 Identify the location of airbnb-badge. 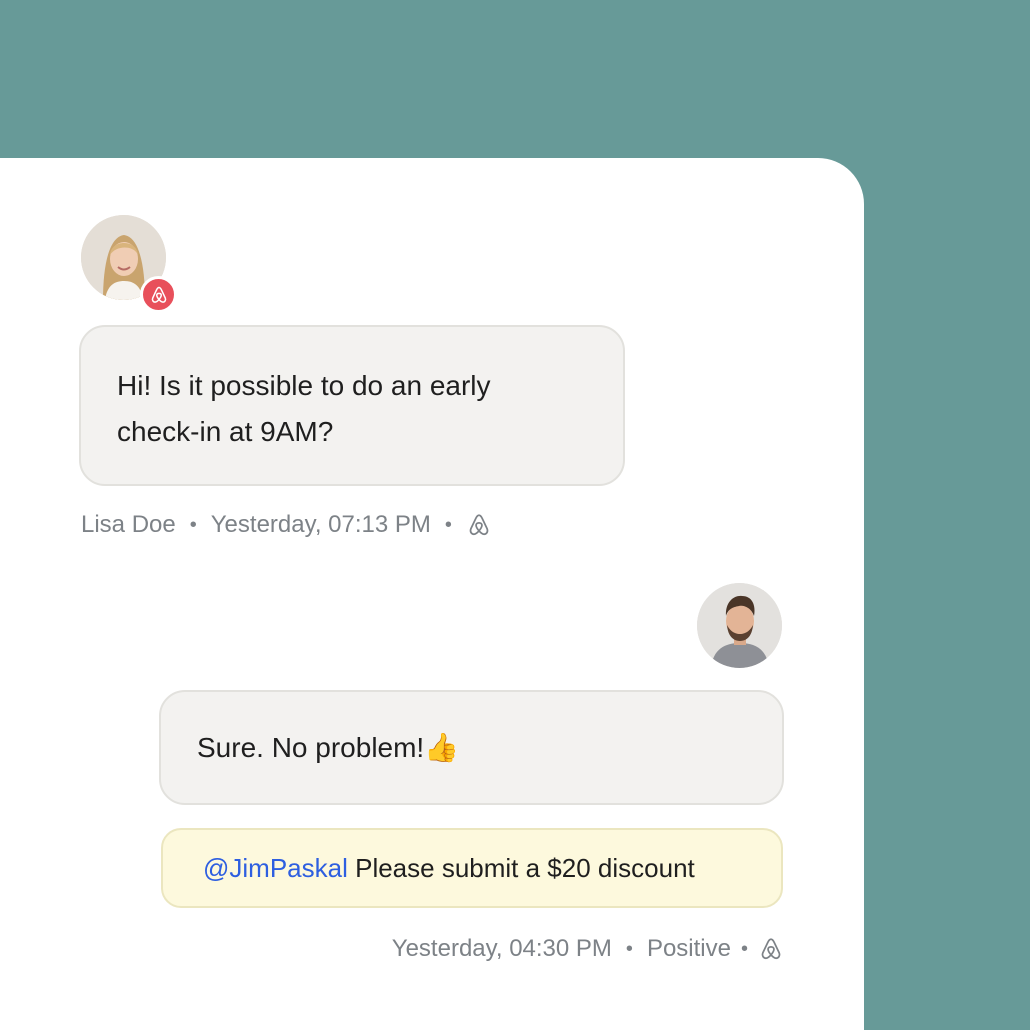
(158, 294).